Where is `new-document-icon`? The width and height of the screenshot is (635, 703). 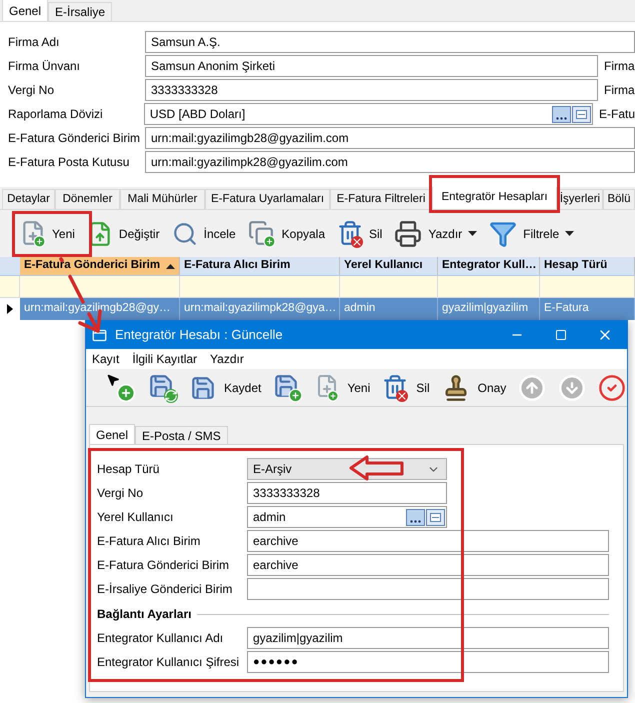 new-document-icon is located at coordinates (327, 388).